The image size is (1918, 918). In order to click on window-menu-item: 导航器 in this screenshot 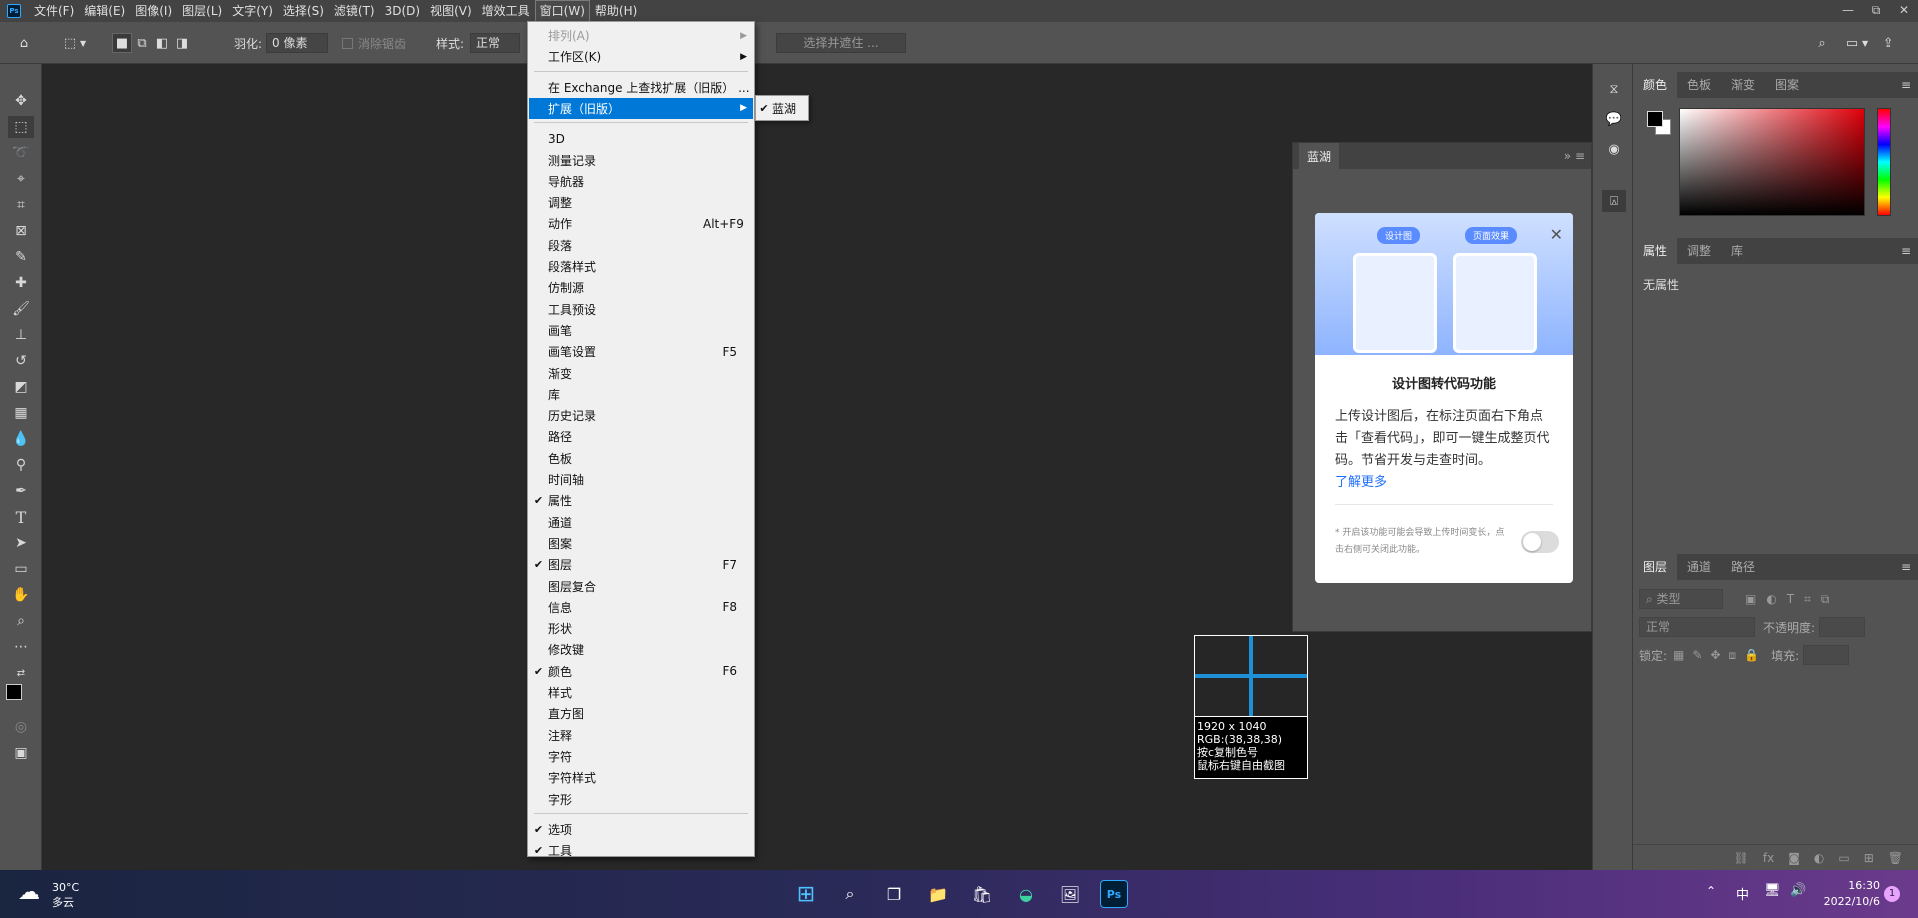, I will do `click(641, 181)`.